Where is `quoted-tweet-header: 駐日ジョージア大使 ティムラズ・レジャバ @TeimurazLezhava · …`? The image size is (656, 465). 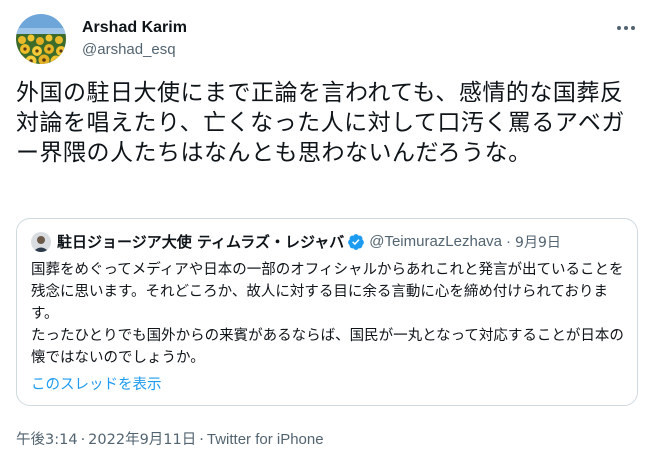
quoted-tweet-header: 駐日ジョージア大使 ティムラズ・レジャバ @TeimurazLezhava · … is located at coordinates (296, 241).